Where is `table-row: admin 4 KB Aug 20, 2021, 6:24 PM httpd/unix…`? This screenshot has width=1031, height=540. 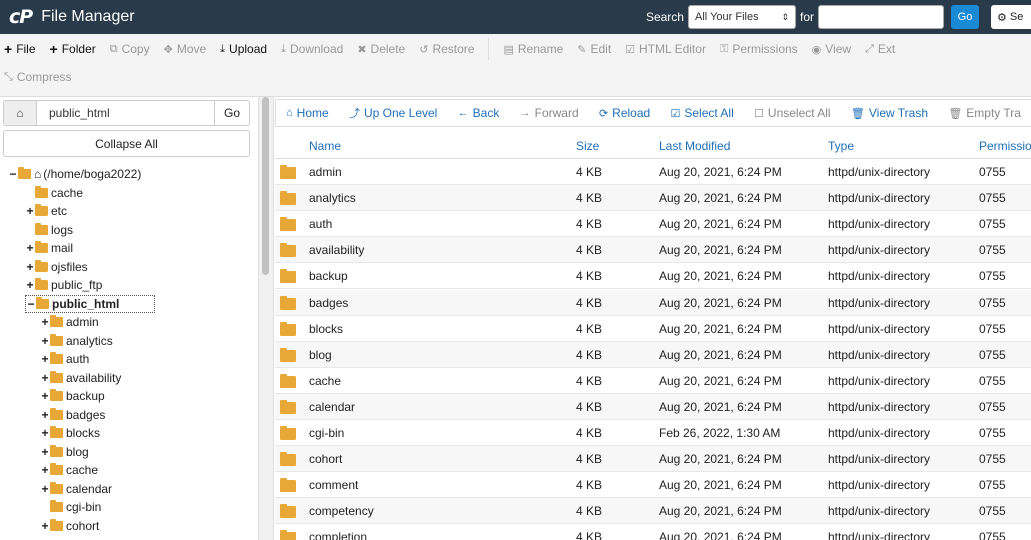
table-row: admin 4 KB Aug 20, 2021, 6:24 PM httpd/unix… is located at coordinates (653, 172).